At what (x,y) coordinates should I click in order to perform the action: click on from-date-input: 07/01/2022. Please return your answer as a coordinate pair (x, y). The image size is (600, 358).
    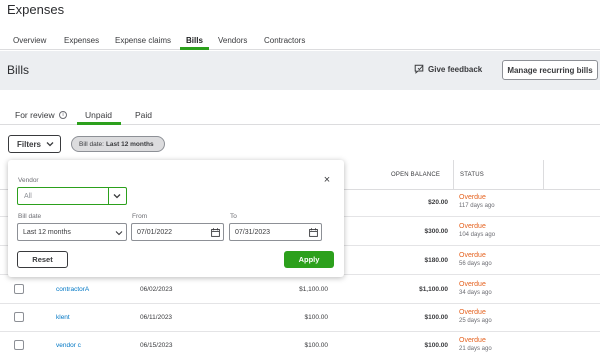
    Looking at the image, I should click on (177, 232).